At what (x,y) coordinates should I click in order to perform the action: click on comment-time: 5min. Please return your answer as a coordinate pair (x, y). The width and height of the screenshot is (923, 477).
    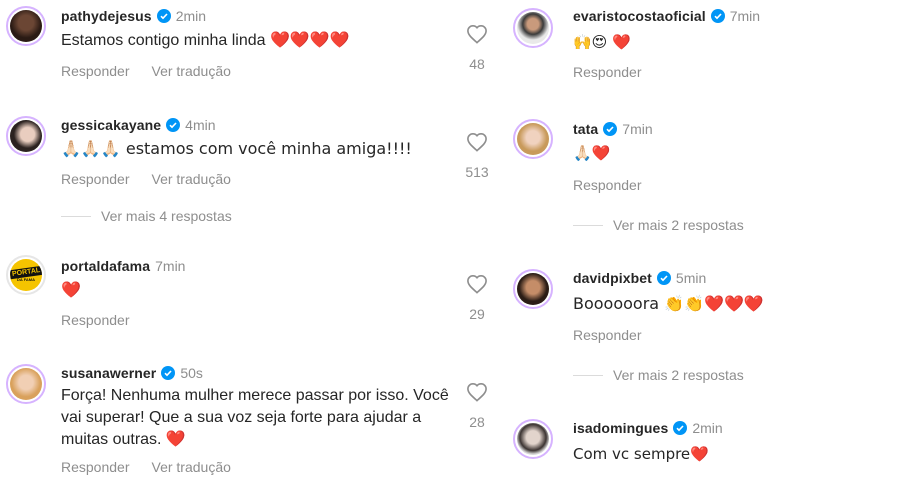
    Looking at the image, I should click on (691, 278).